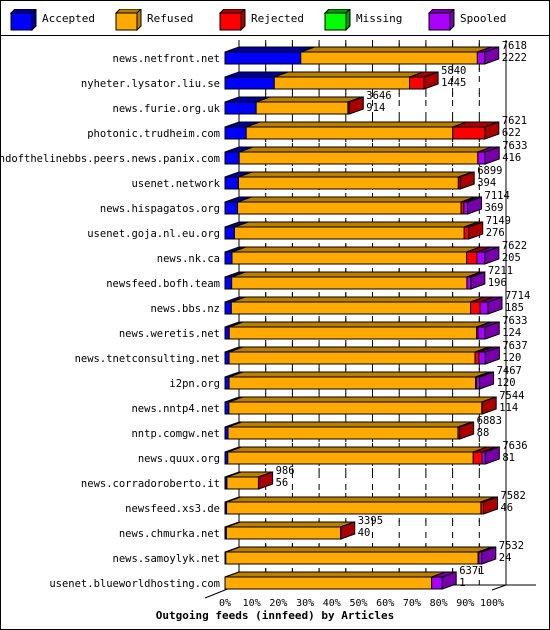 The height and width of the screenshot is (630, 550). I want to click on total-label: 7211, so click(500, 271).